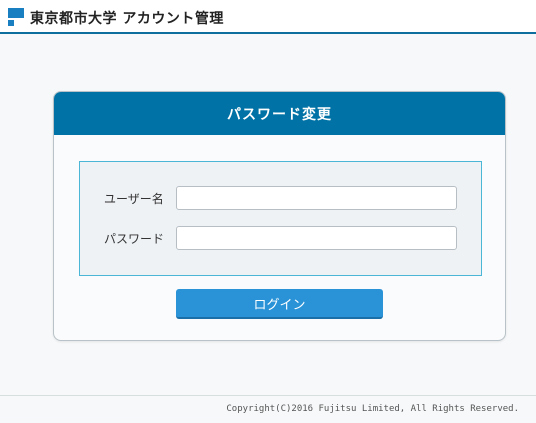  I want to click on app-title: 東京都市大学 アカウント管理, so click(127, 19).